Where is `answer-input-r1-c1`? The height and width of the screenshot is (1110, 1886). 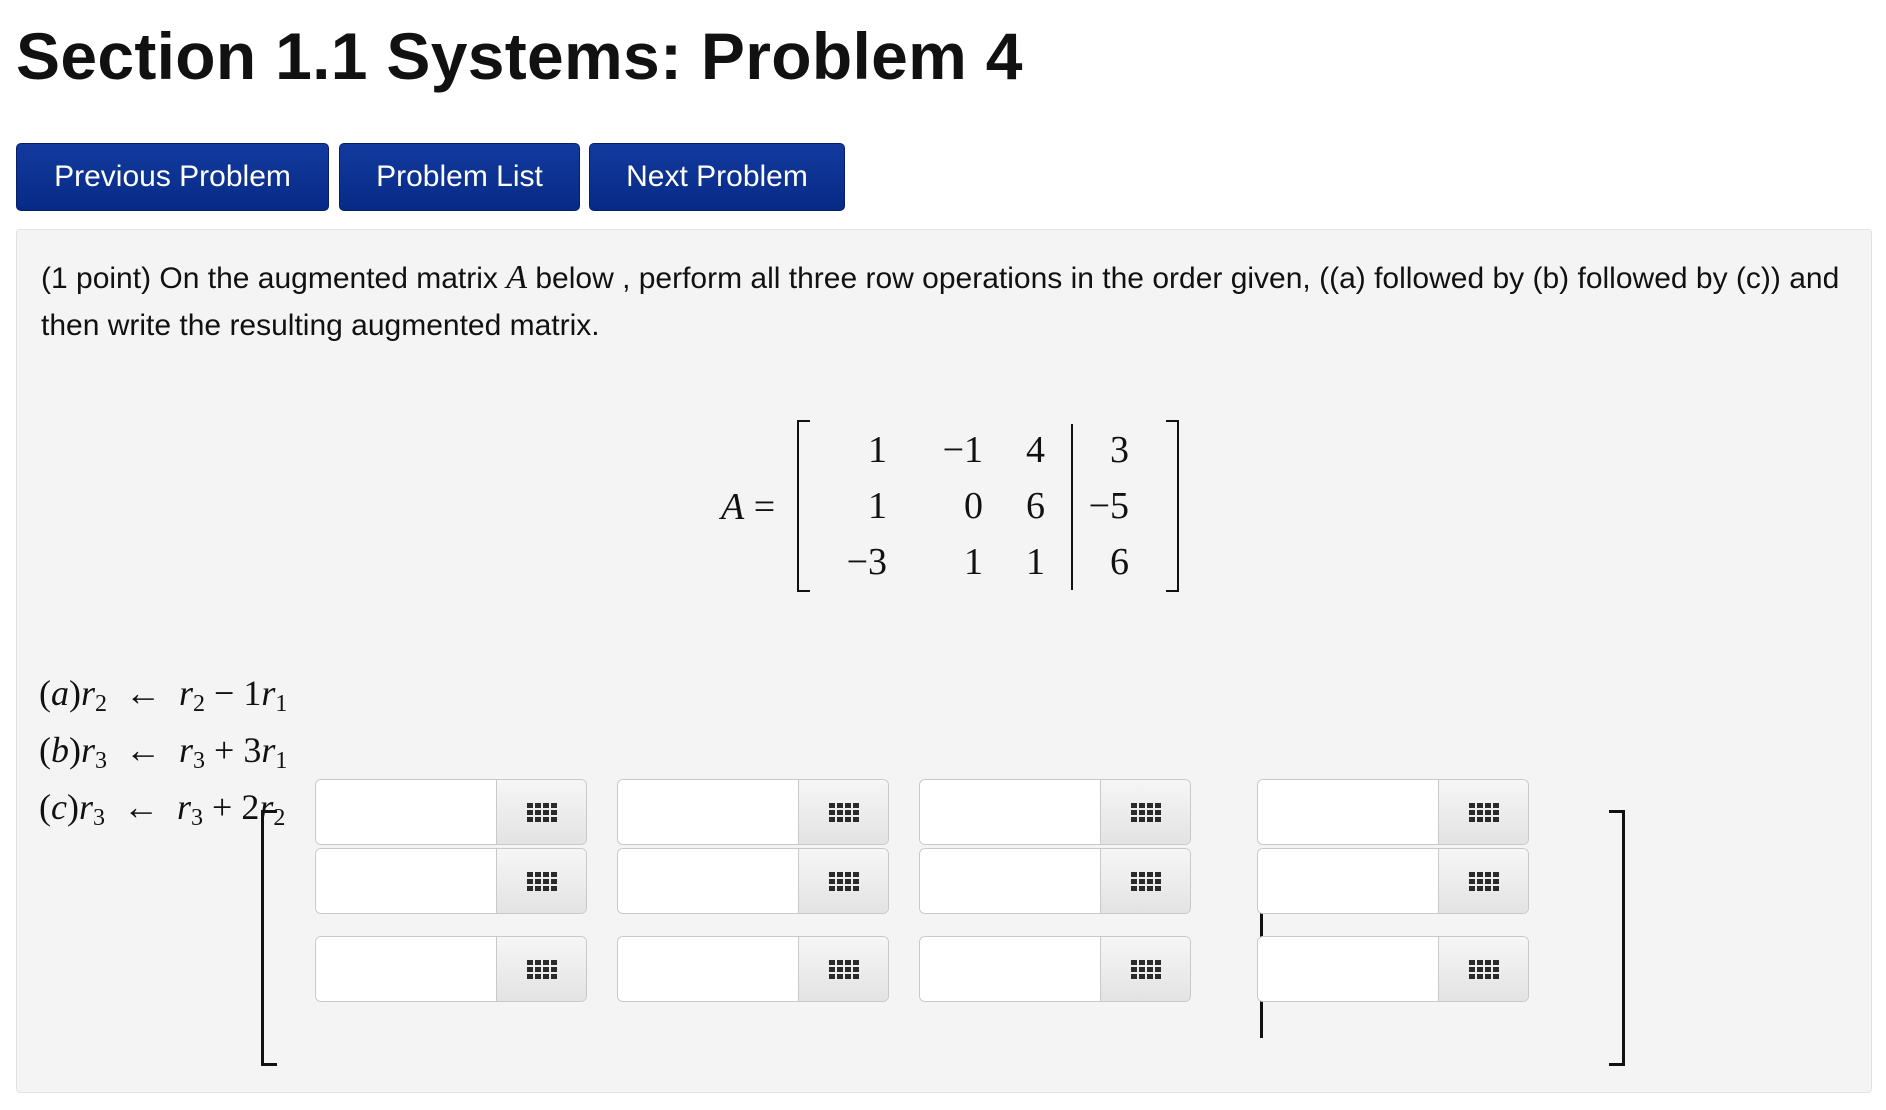 answer-input-r1-c1 is located at coordinates (406, 812).